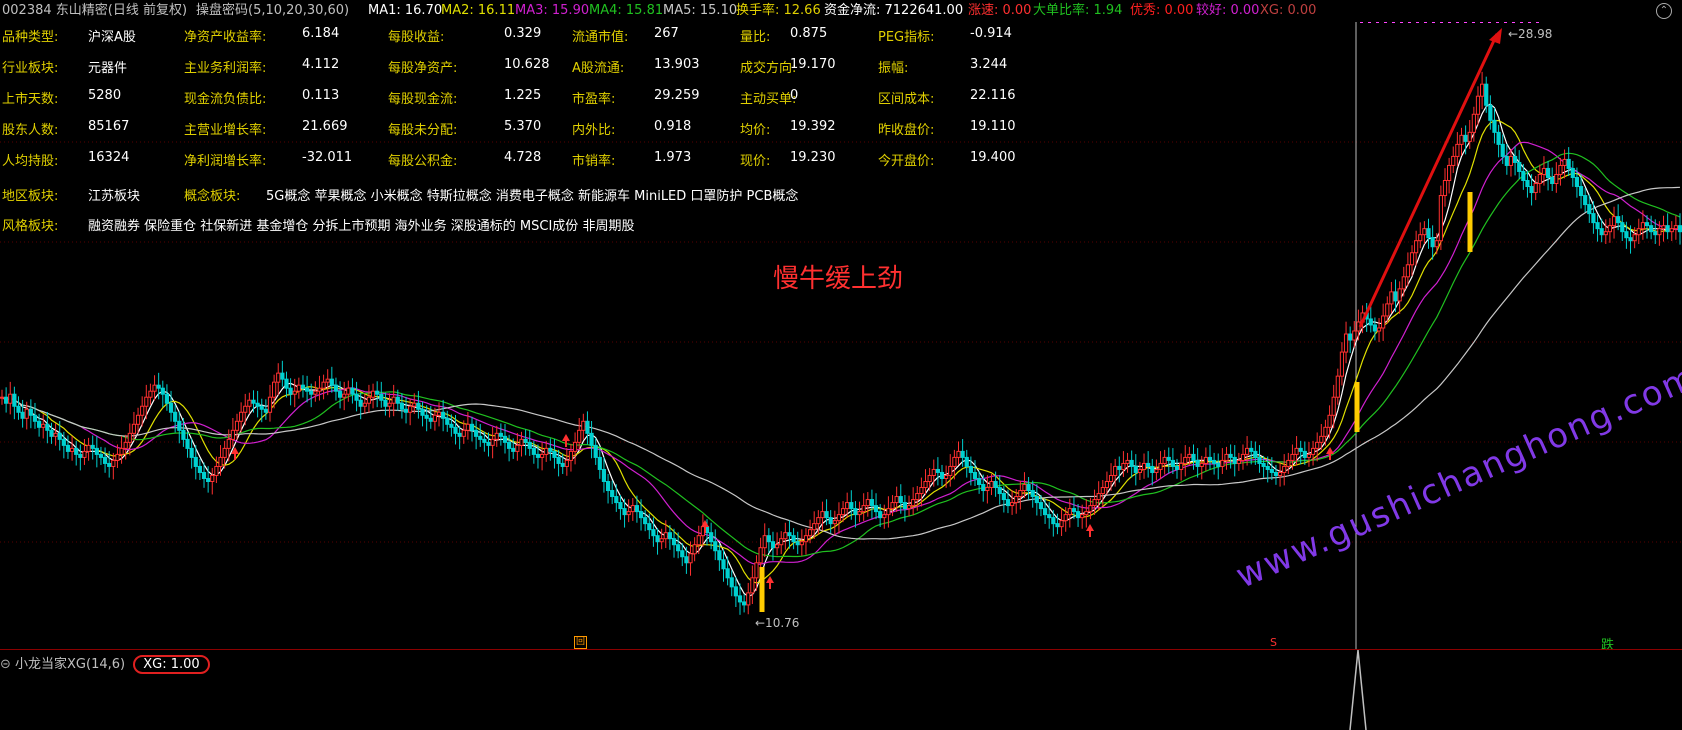  What do you see at coordinates (677, 64) in the screenshot?
I see `info-value: 13.903` at bounding box center [677, 64].